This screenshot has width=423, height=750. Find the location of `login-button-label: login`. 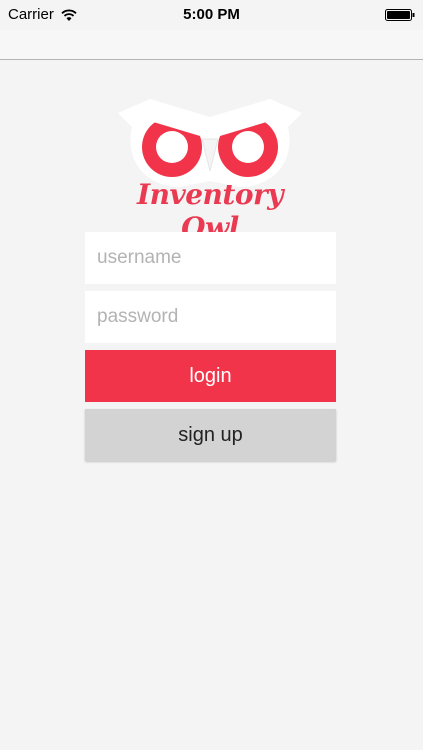

login-button-label: login is located at coordinates (210, 375).